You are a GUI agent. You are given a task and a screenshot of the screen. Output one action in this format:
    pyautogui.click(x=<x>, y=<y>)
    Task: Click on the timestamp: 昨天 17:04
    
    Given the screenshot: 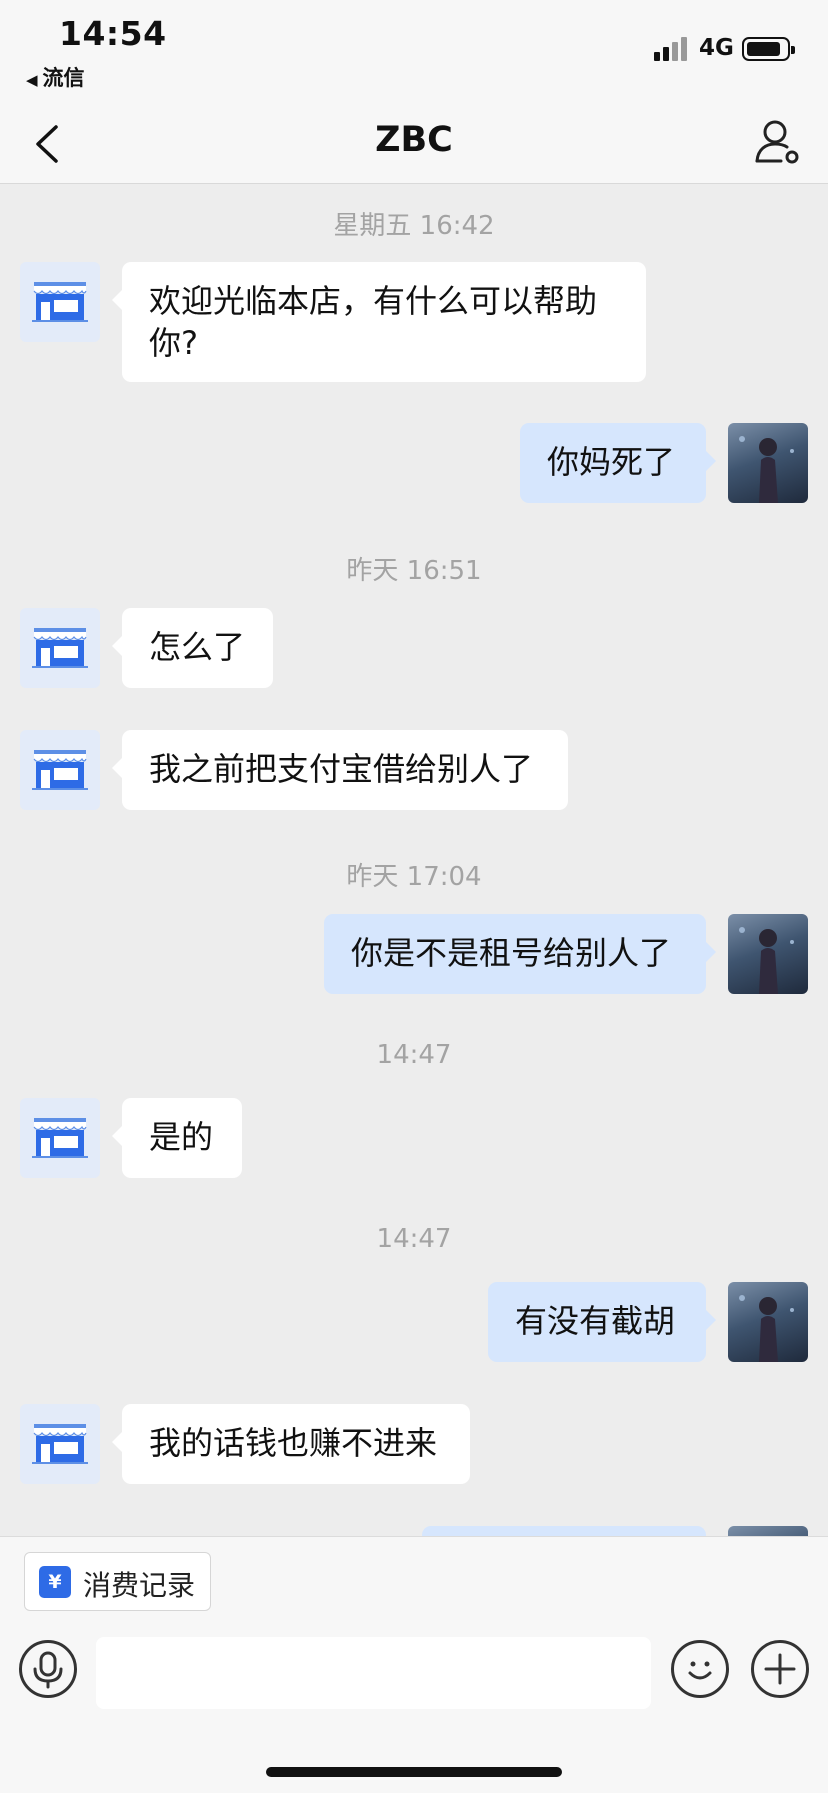 What is the action you would take?
    pyautogui.click(x=414, y=877)
    